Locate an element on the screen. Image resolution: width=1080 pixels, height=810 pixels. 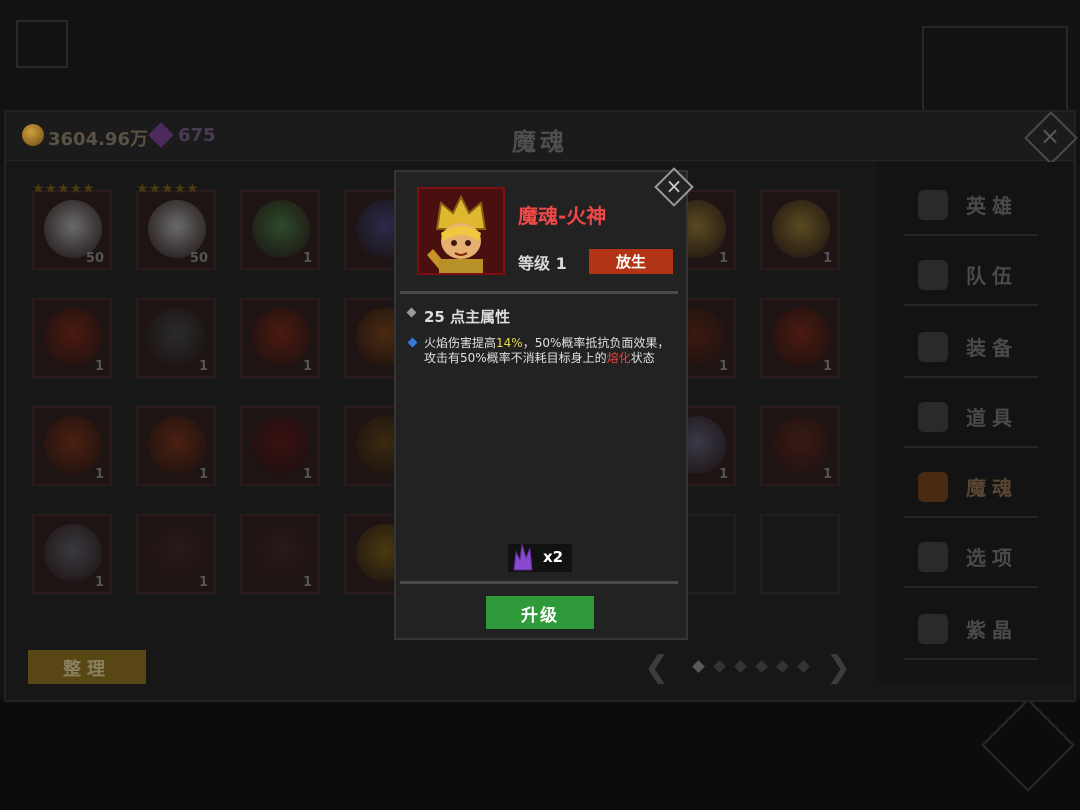
gem-amount: 675 is located at coordinates (197, 135).